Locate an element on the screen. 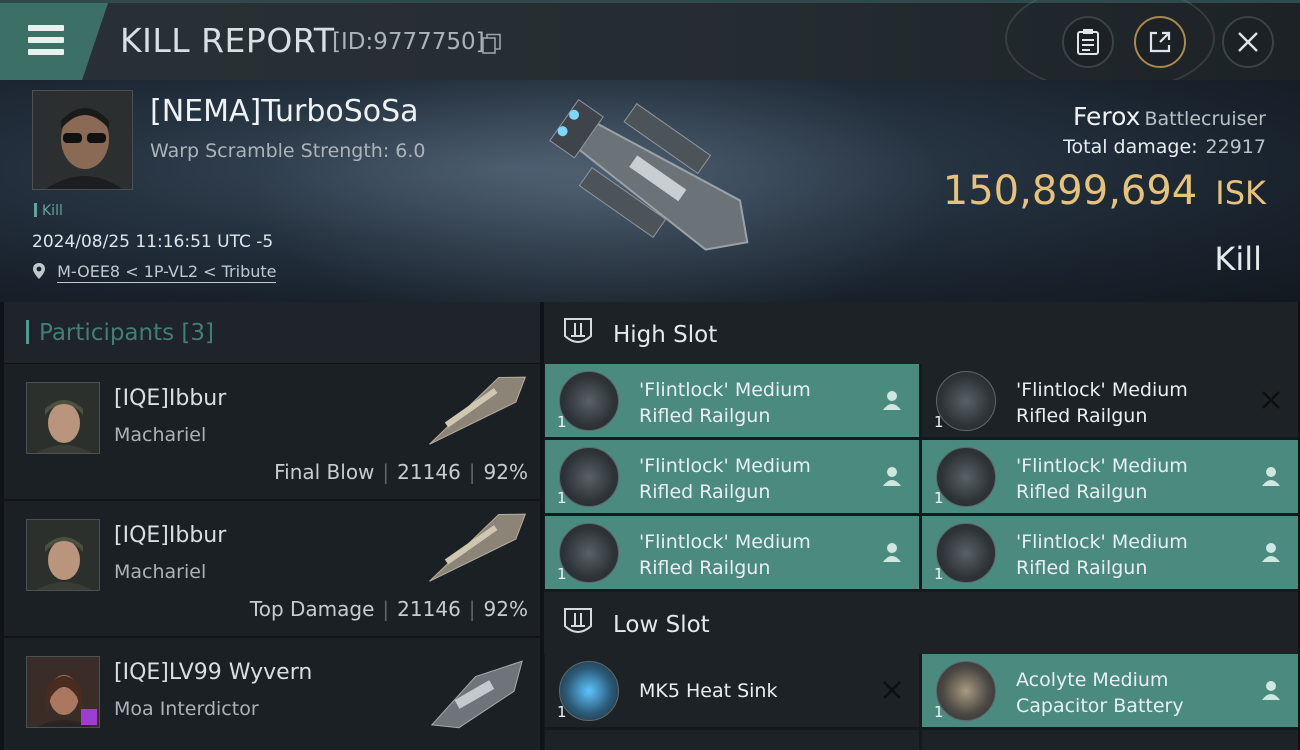 This screenshot has width=1300, height=750. module-item: 1 Acolyte Medium Capacitor Battery is located at coordinates (1110, 690).